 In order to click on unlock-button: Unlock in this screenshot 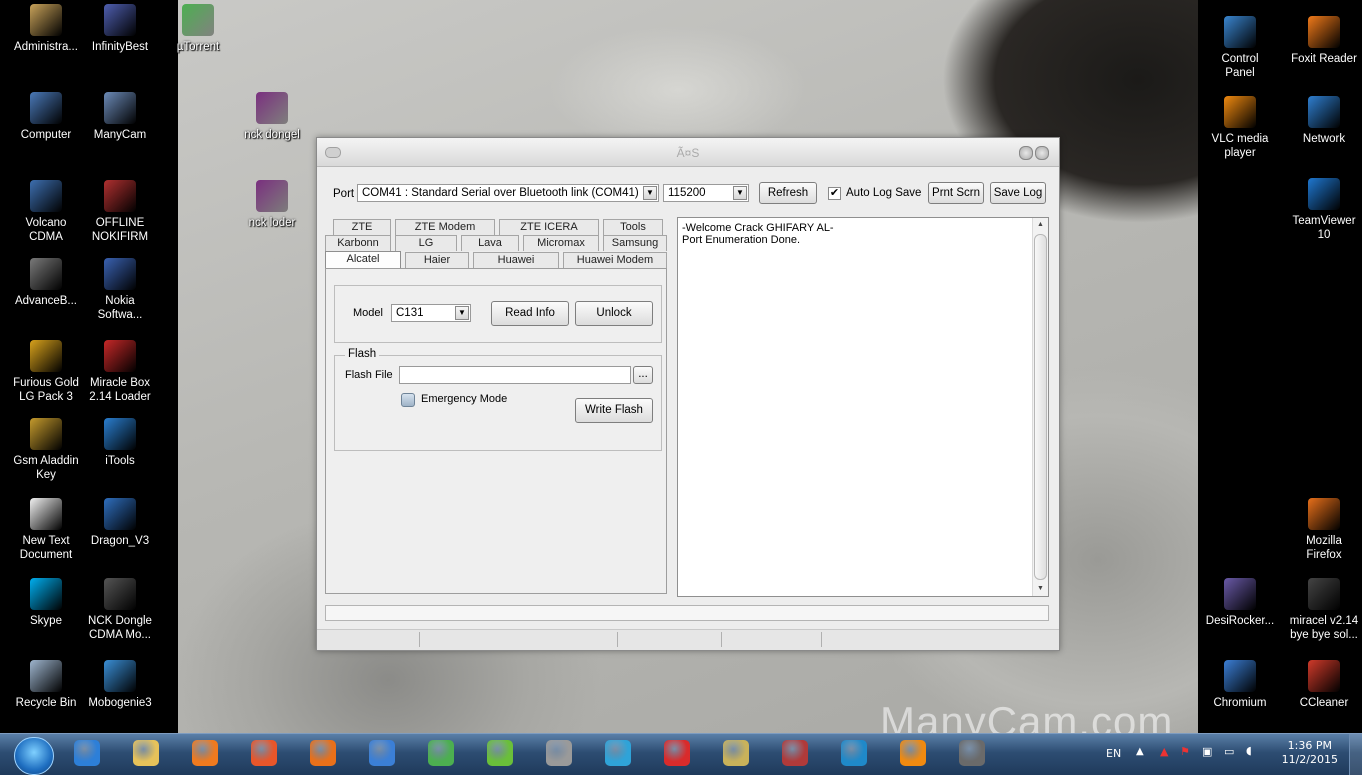, I will do `click(614, 313)`.